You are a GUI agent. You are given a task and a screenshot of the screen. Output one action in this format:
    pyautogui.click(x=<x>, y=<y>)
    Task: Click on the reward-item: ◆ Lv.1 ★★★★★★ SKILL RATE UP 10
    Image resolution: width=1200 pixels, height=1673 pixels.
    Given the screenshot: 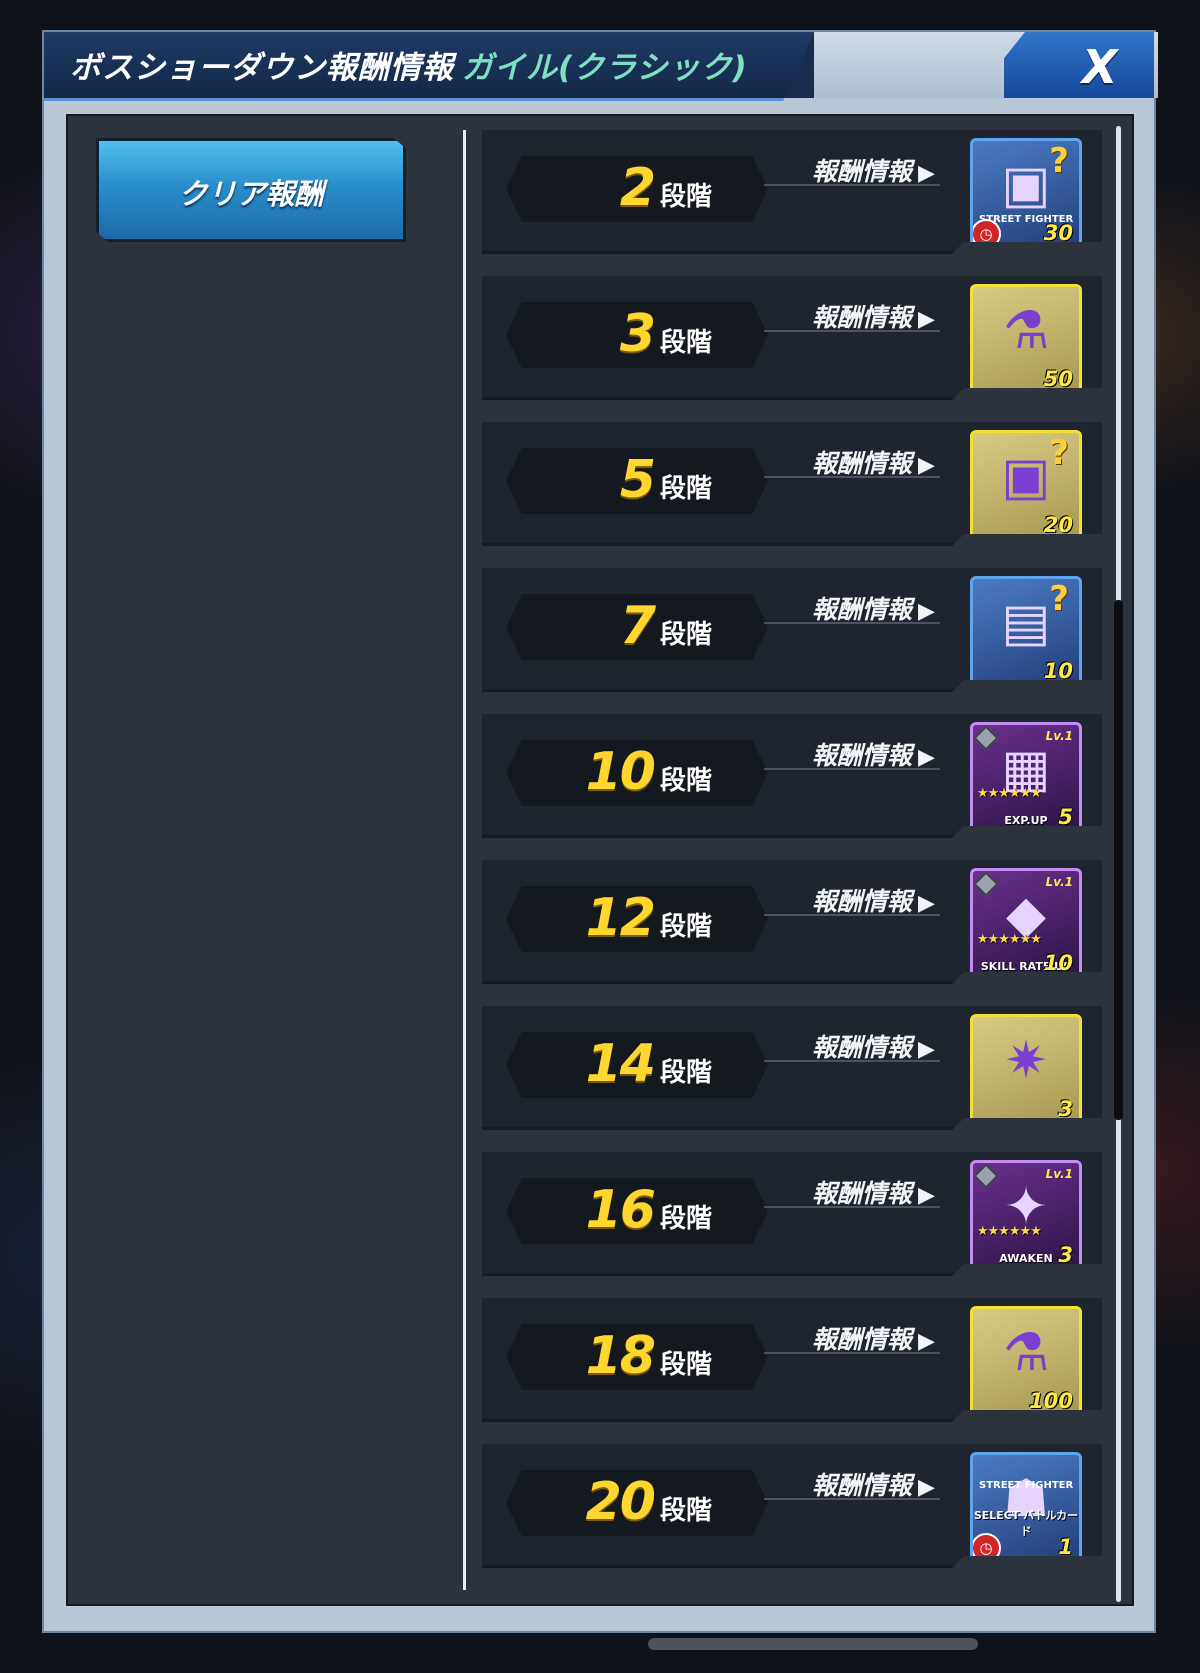 What is the action you would take?
    pyautogui.click(x=1026, y=924)
    